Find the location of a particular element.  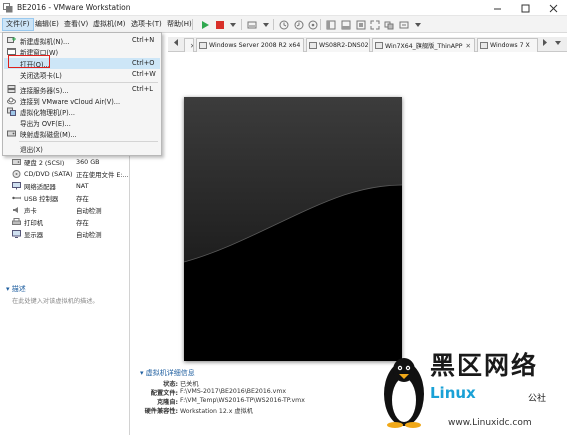

menu-item-shortcut: Ctrl+L is located at coordinates (142, 89).